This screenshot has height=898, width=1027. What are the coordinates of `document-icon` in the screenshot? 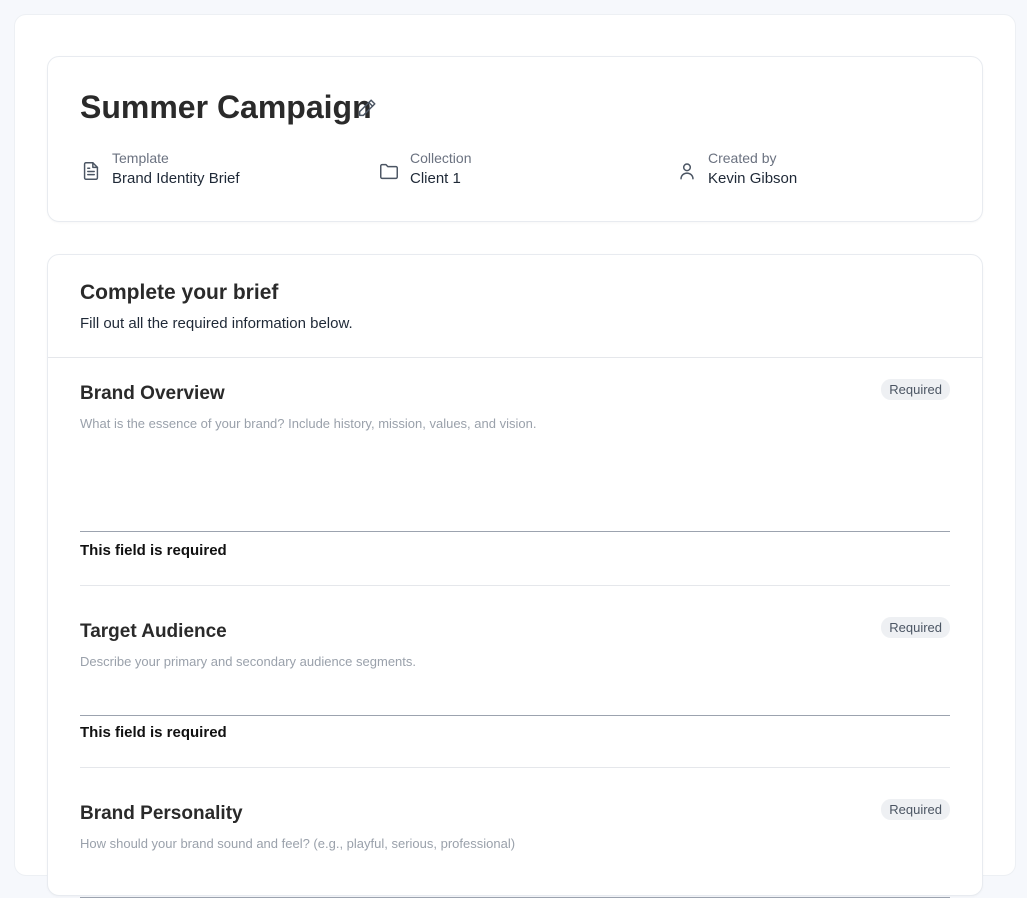 It's located at (91, 171).